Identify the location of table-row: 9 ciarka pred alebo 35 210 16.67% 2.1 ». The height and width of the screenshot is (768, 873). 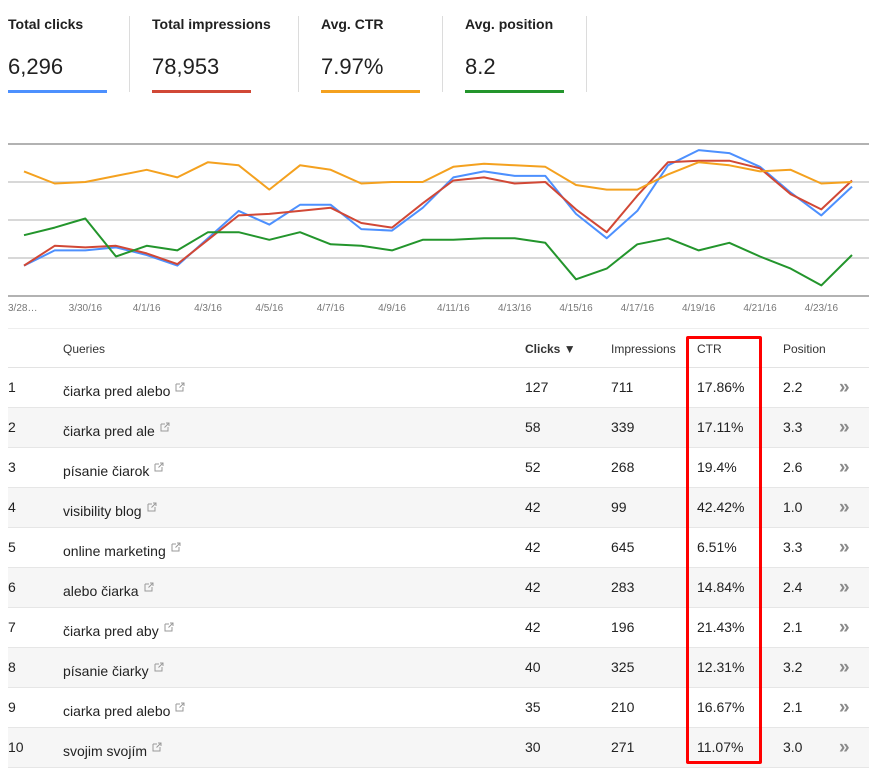
(438, 708).